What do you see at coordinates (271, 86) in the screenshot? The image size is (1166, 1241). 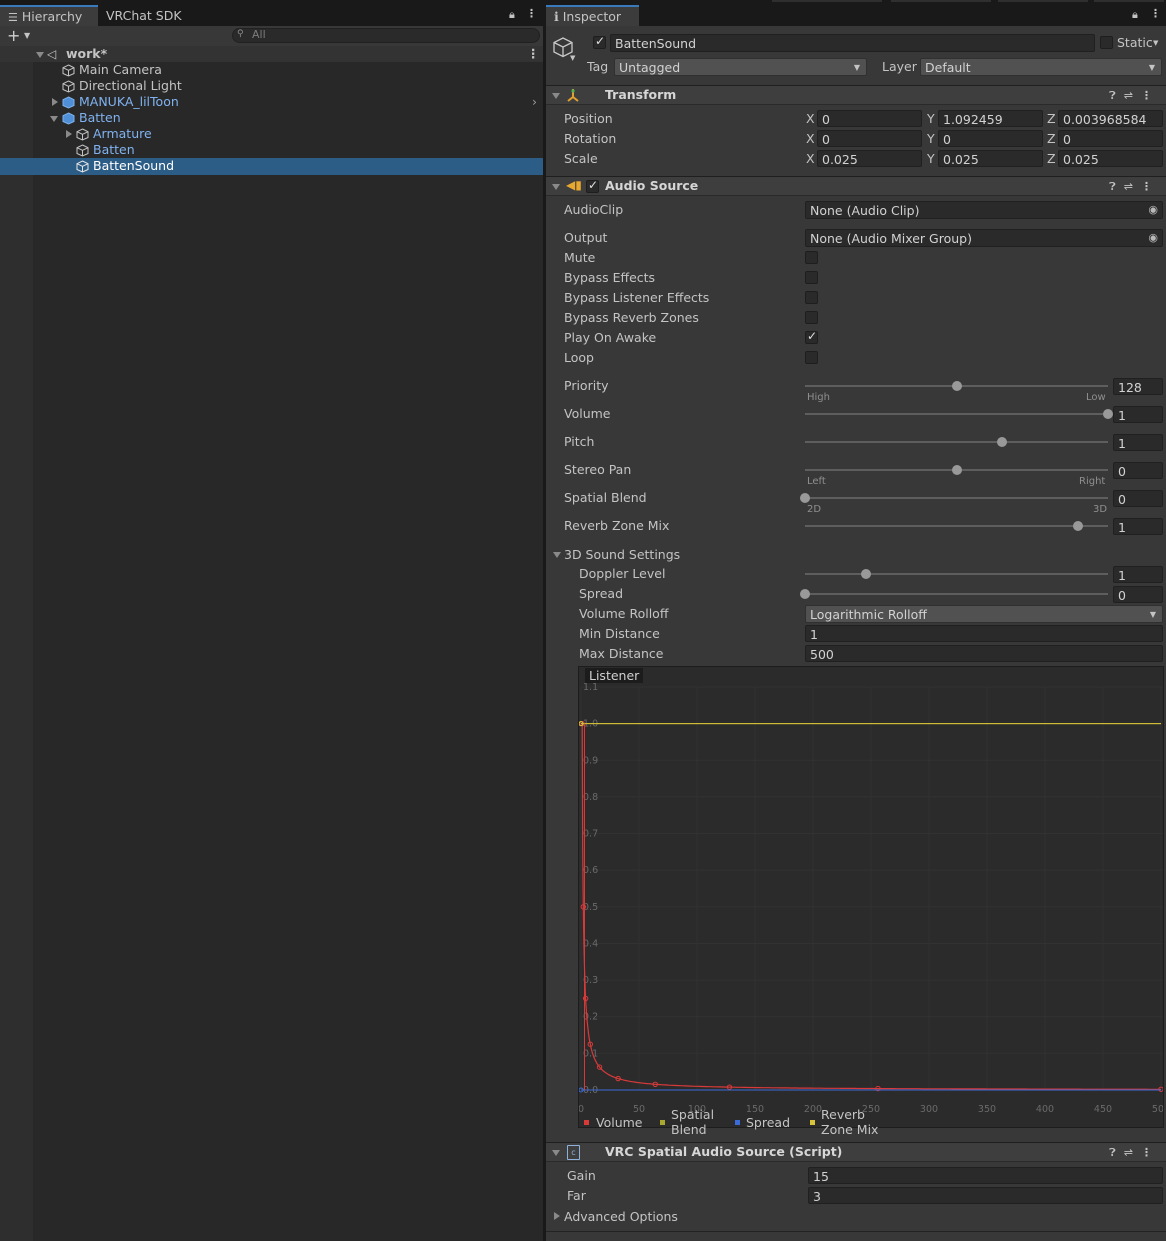 I see `hierarchy-item-directional-light: Directional Light` at bounding box center [271, 86].